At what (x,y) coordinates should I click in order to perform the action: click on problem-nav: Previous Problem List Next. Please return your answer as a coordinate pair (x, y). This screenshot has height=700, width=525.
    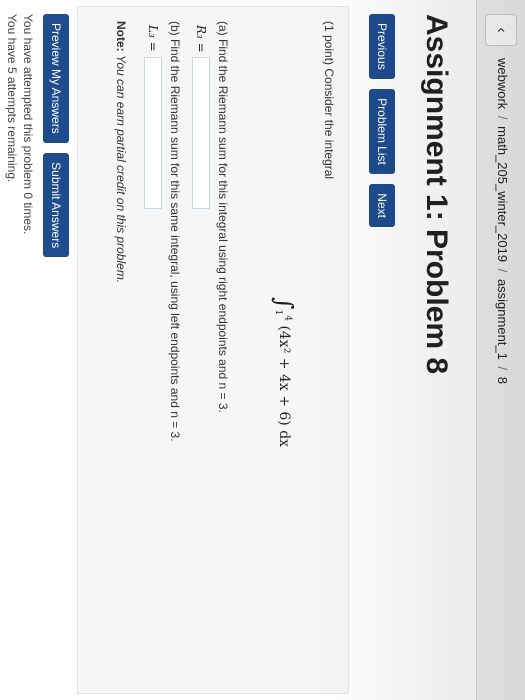
    Looking at the image, I should click on (382, 123).